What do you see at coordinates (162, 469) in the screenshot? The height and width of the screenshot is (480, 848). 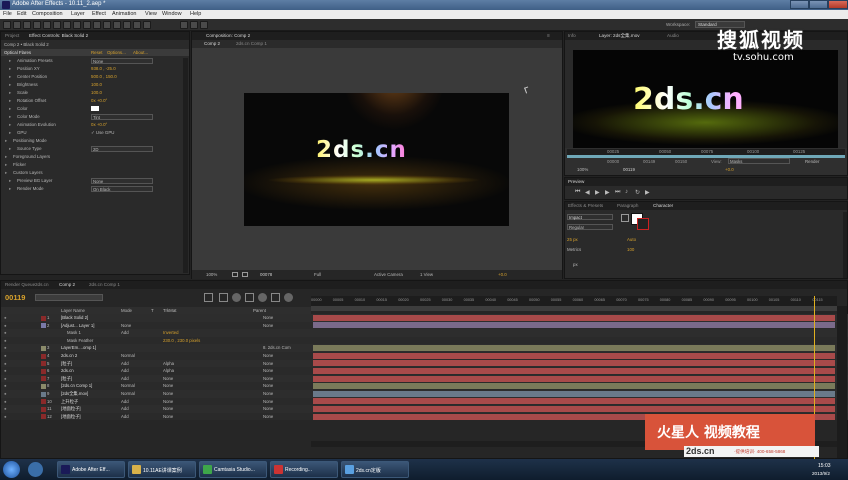 I see `taskbar-folder: 10.11AE讲课案例` at bounding box center [162, 469].